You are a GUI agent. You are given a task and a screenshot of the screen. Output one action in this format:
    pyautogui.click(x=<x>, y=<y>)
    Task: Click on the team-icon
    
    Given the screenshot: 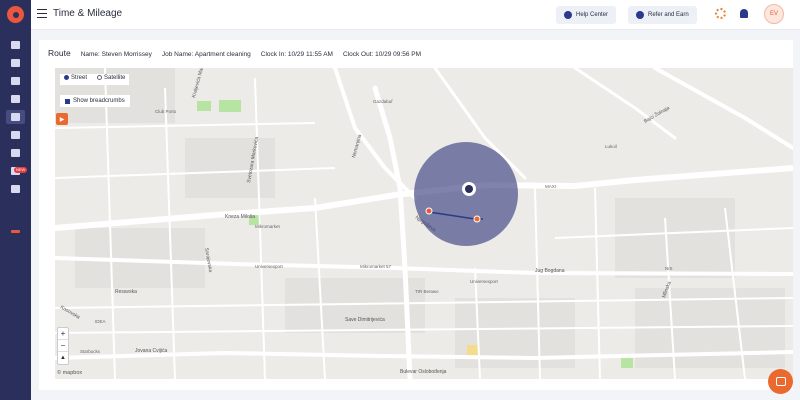 What is the action you would take?
    pyautogui.click(x=15, y=63)
    